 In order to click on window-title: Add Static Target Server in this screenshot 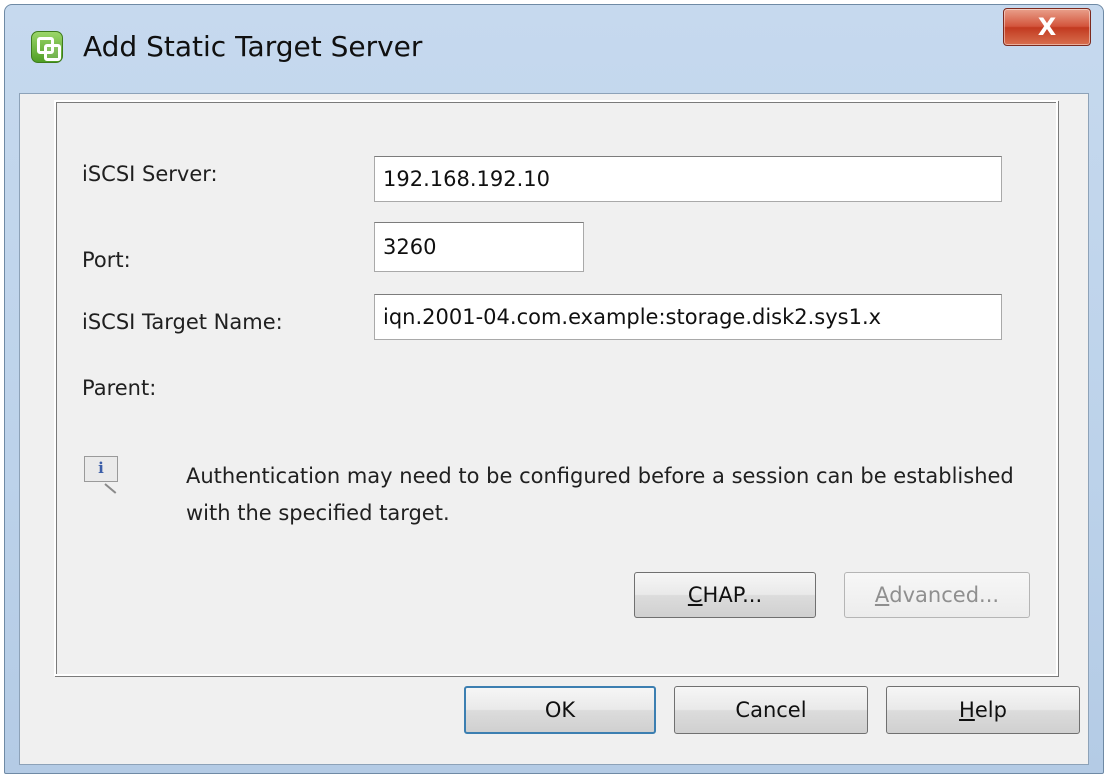, I will do `click(253, 46)`.